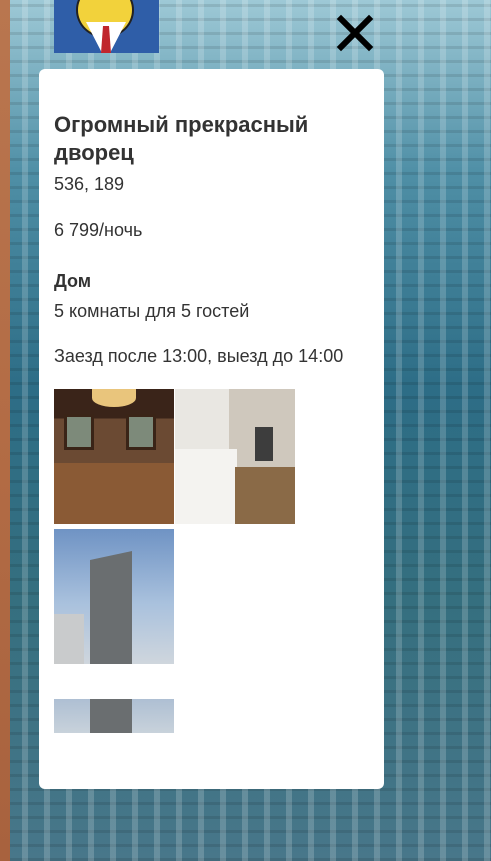 This screenshot has height=861, width=491. I want to click on photo-room-bed-desk, so click(235, 456).